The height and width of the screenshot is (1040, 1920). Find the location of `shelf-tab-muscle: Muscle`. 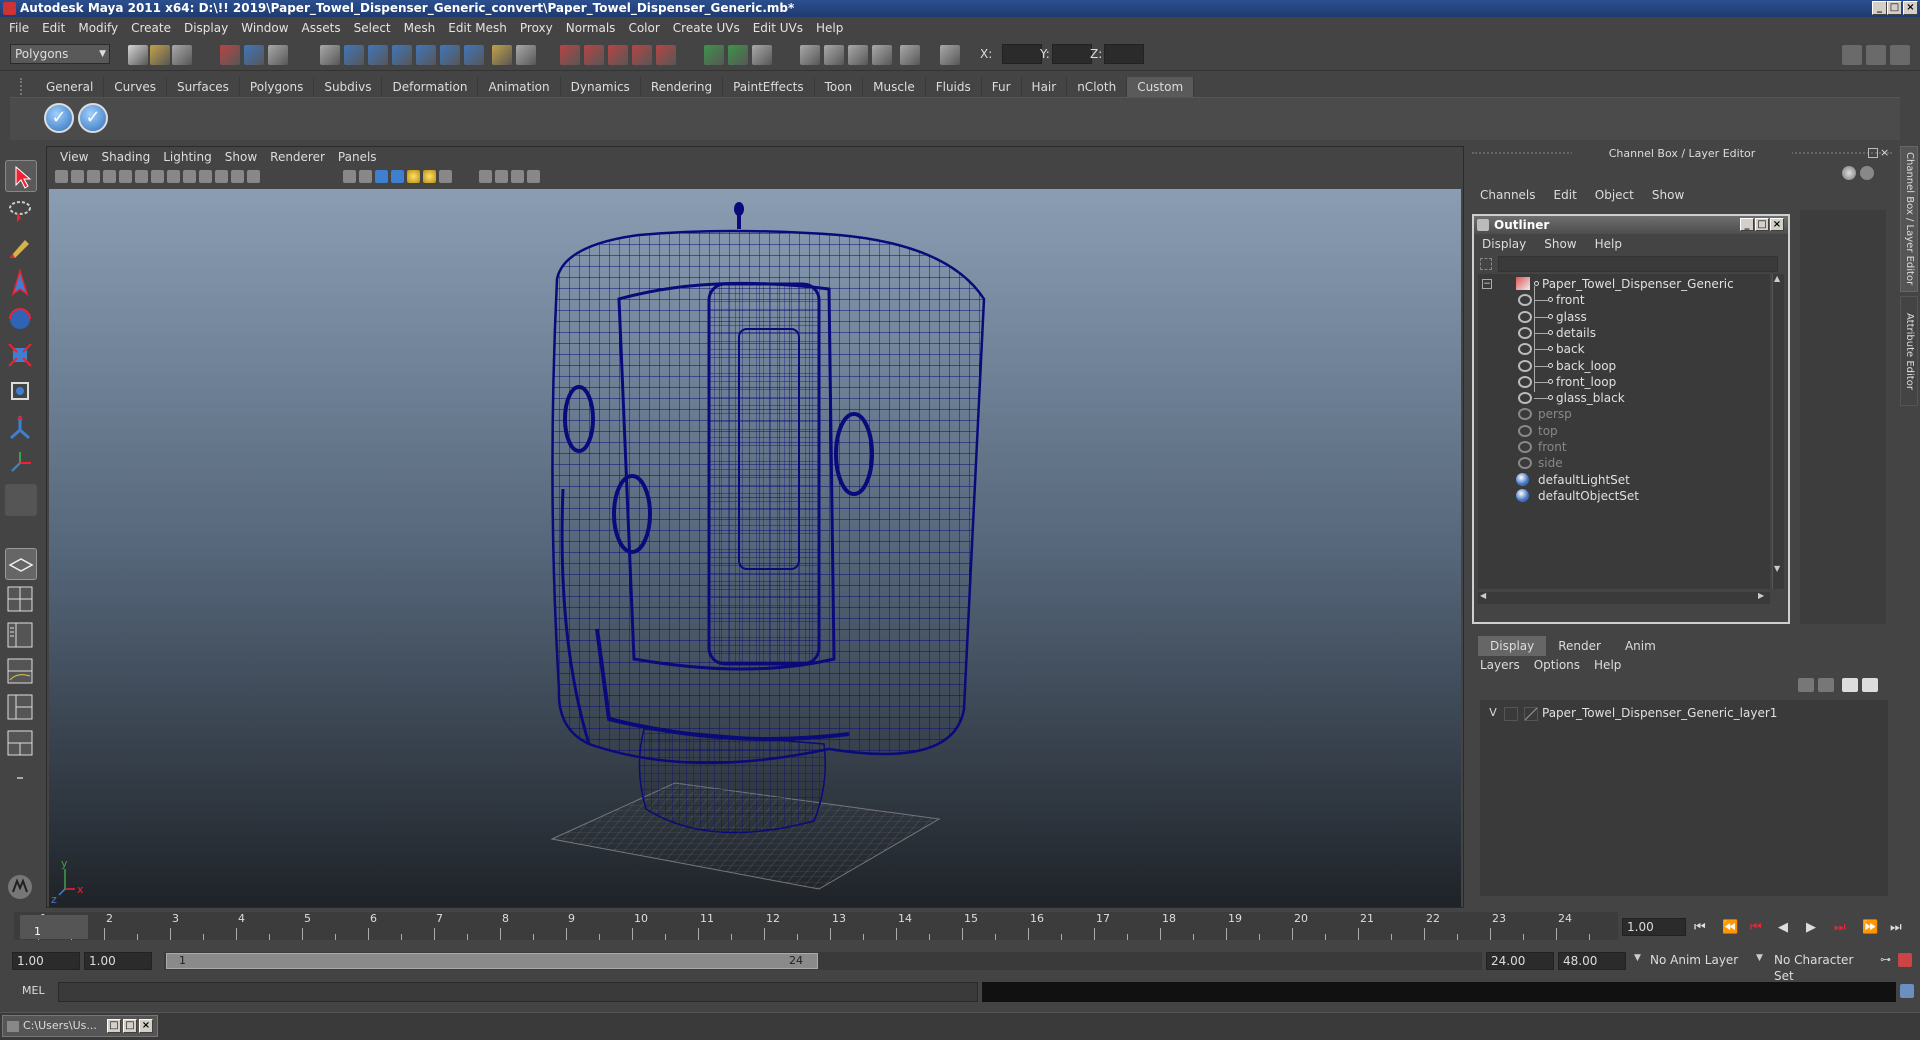

shelf-tab-muscle: Muscle is located at coordinates (894, 87).